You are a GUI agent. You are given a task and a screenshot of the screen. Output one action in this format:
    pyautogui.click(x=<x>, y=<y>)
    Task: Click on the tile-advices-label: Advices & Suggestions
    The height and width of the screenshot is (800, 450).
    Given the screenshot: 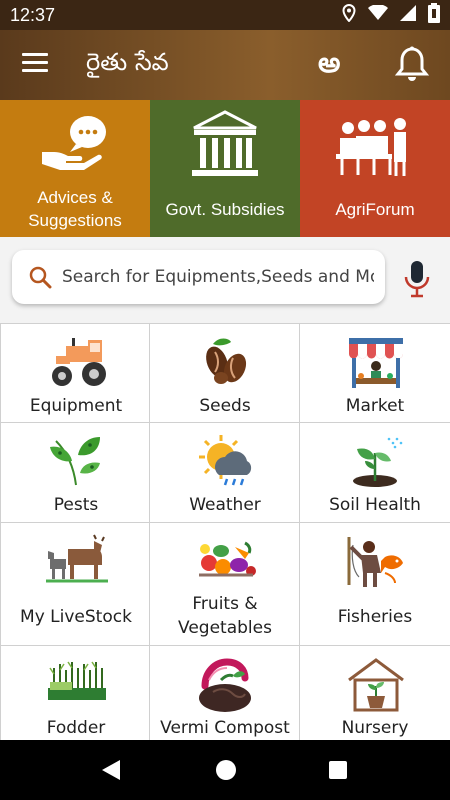 What is the action you would take?
    pyautogui.click(x=75, y=209)
    